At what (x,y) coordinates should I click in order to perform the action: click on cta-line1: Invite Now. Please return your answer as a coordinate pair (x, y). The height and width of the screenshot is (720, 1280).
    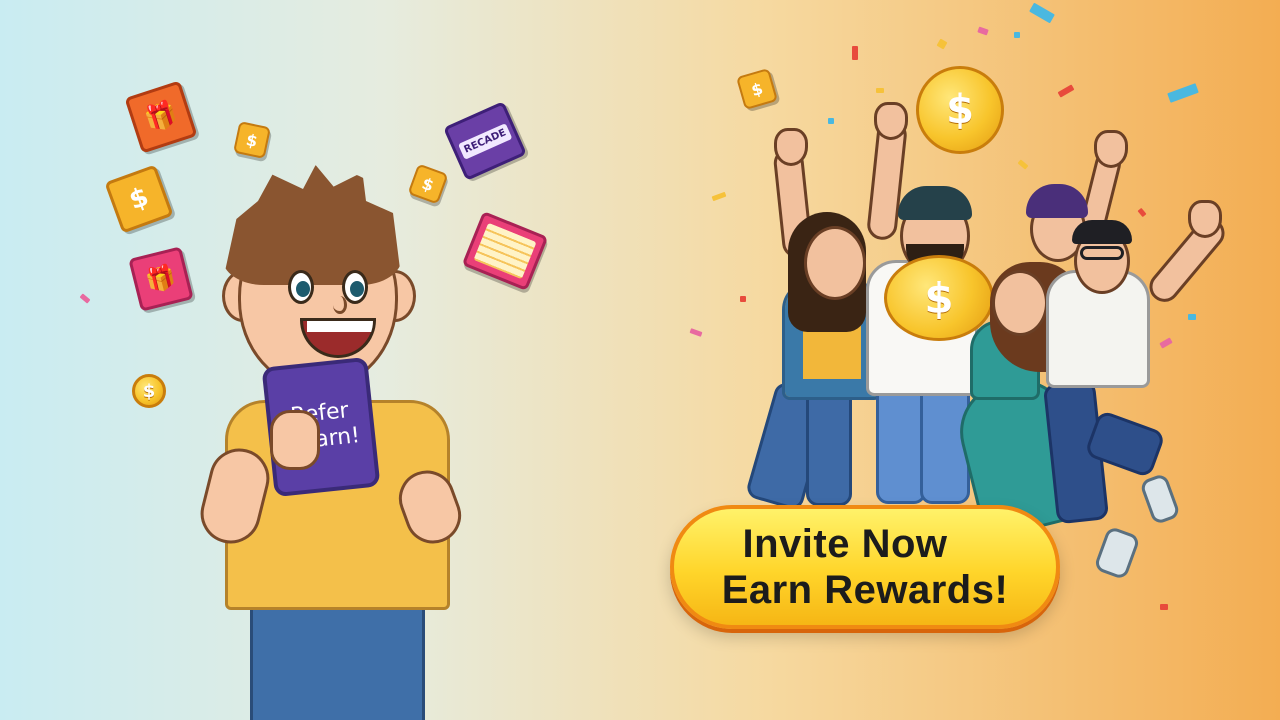
    Looking at the image, I should click on (845, 544).